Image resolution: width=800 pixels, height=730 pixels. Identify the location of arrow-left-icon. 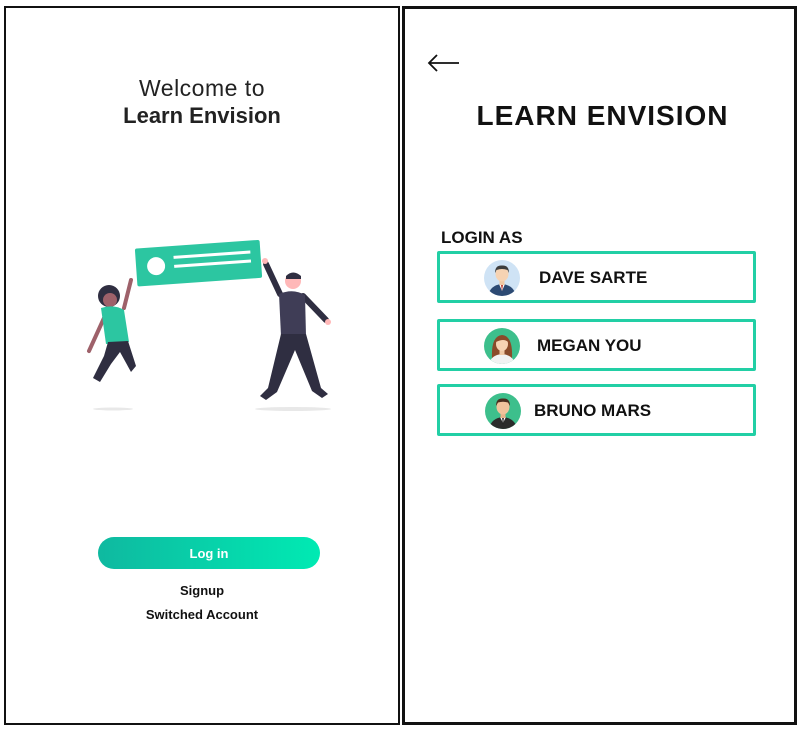
(444, 63).